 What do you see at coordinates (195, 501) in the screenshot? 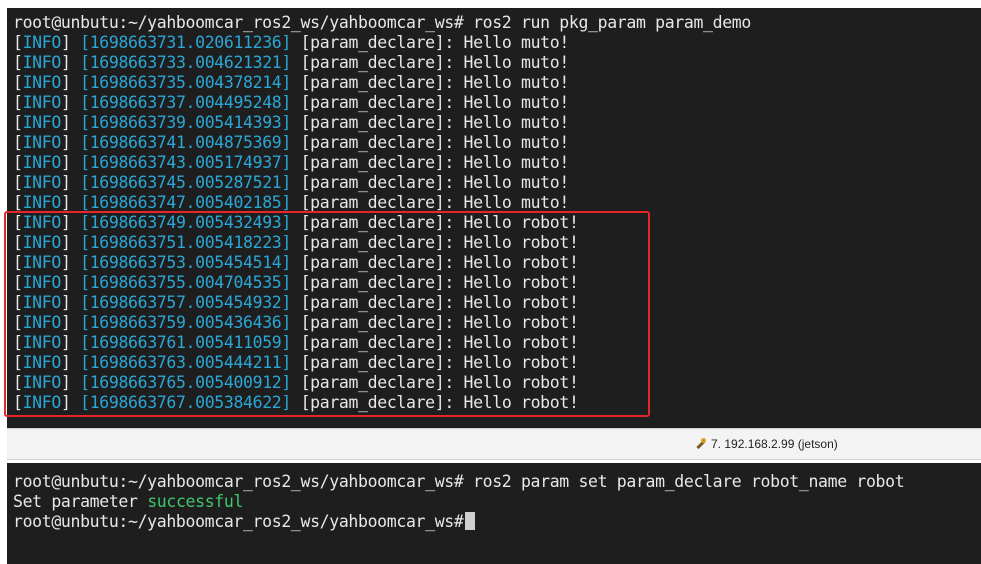
I see `result-status: successful` at bounding box center [195, 501].